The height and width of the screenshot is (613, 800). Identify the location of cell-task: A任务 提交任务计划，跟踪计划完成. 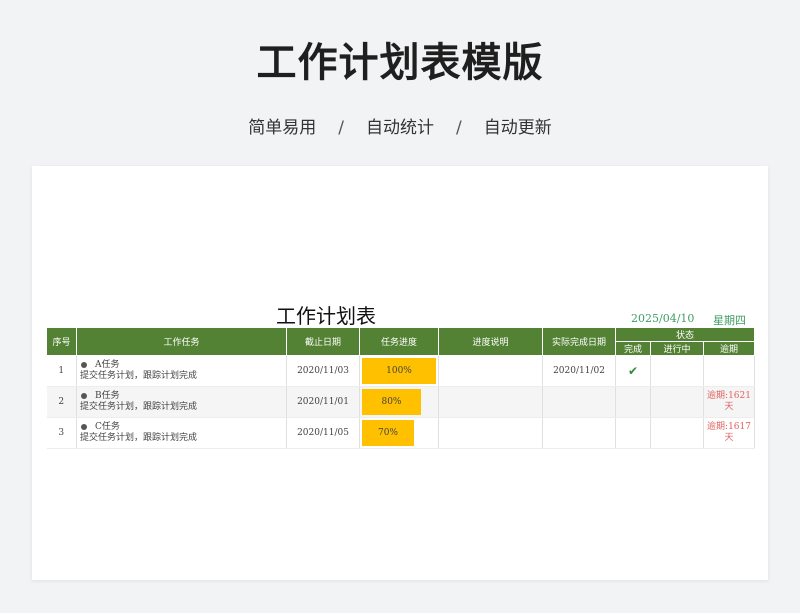
(181, 371).